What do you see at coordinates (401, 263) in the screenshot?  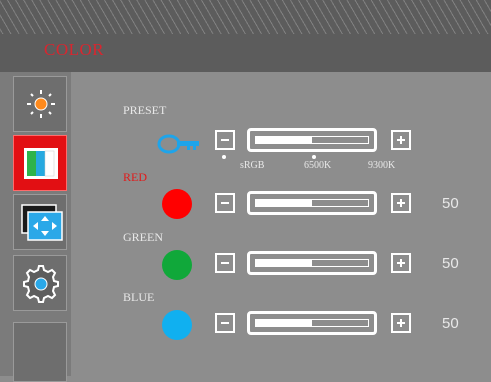 I see `green-plus-button` at bounding box center [401, 263].